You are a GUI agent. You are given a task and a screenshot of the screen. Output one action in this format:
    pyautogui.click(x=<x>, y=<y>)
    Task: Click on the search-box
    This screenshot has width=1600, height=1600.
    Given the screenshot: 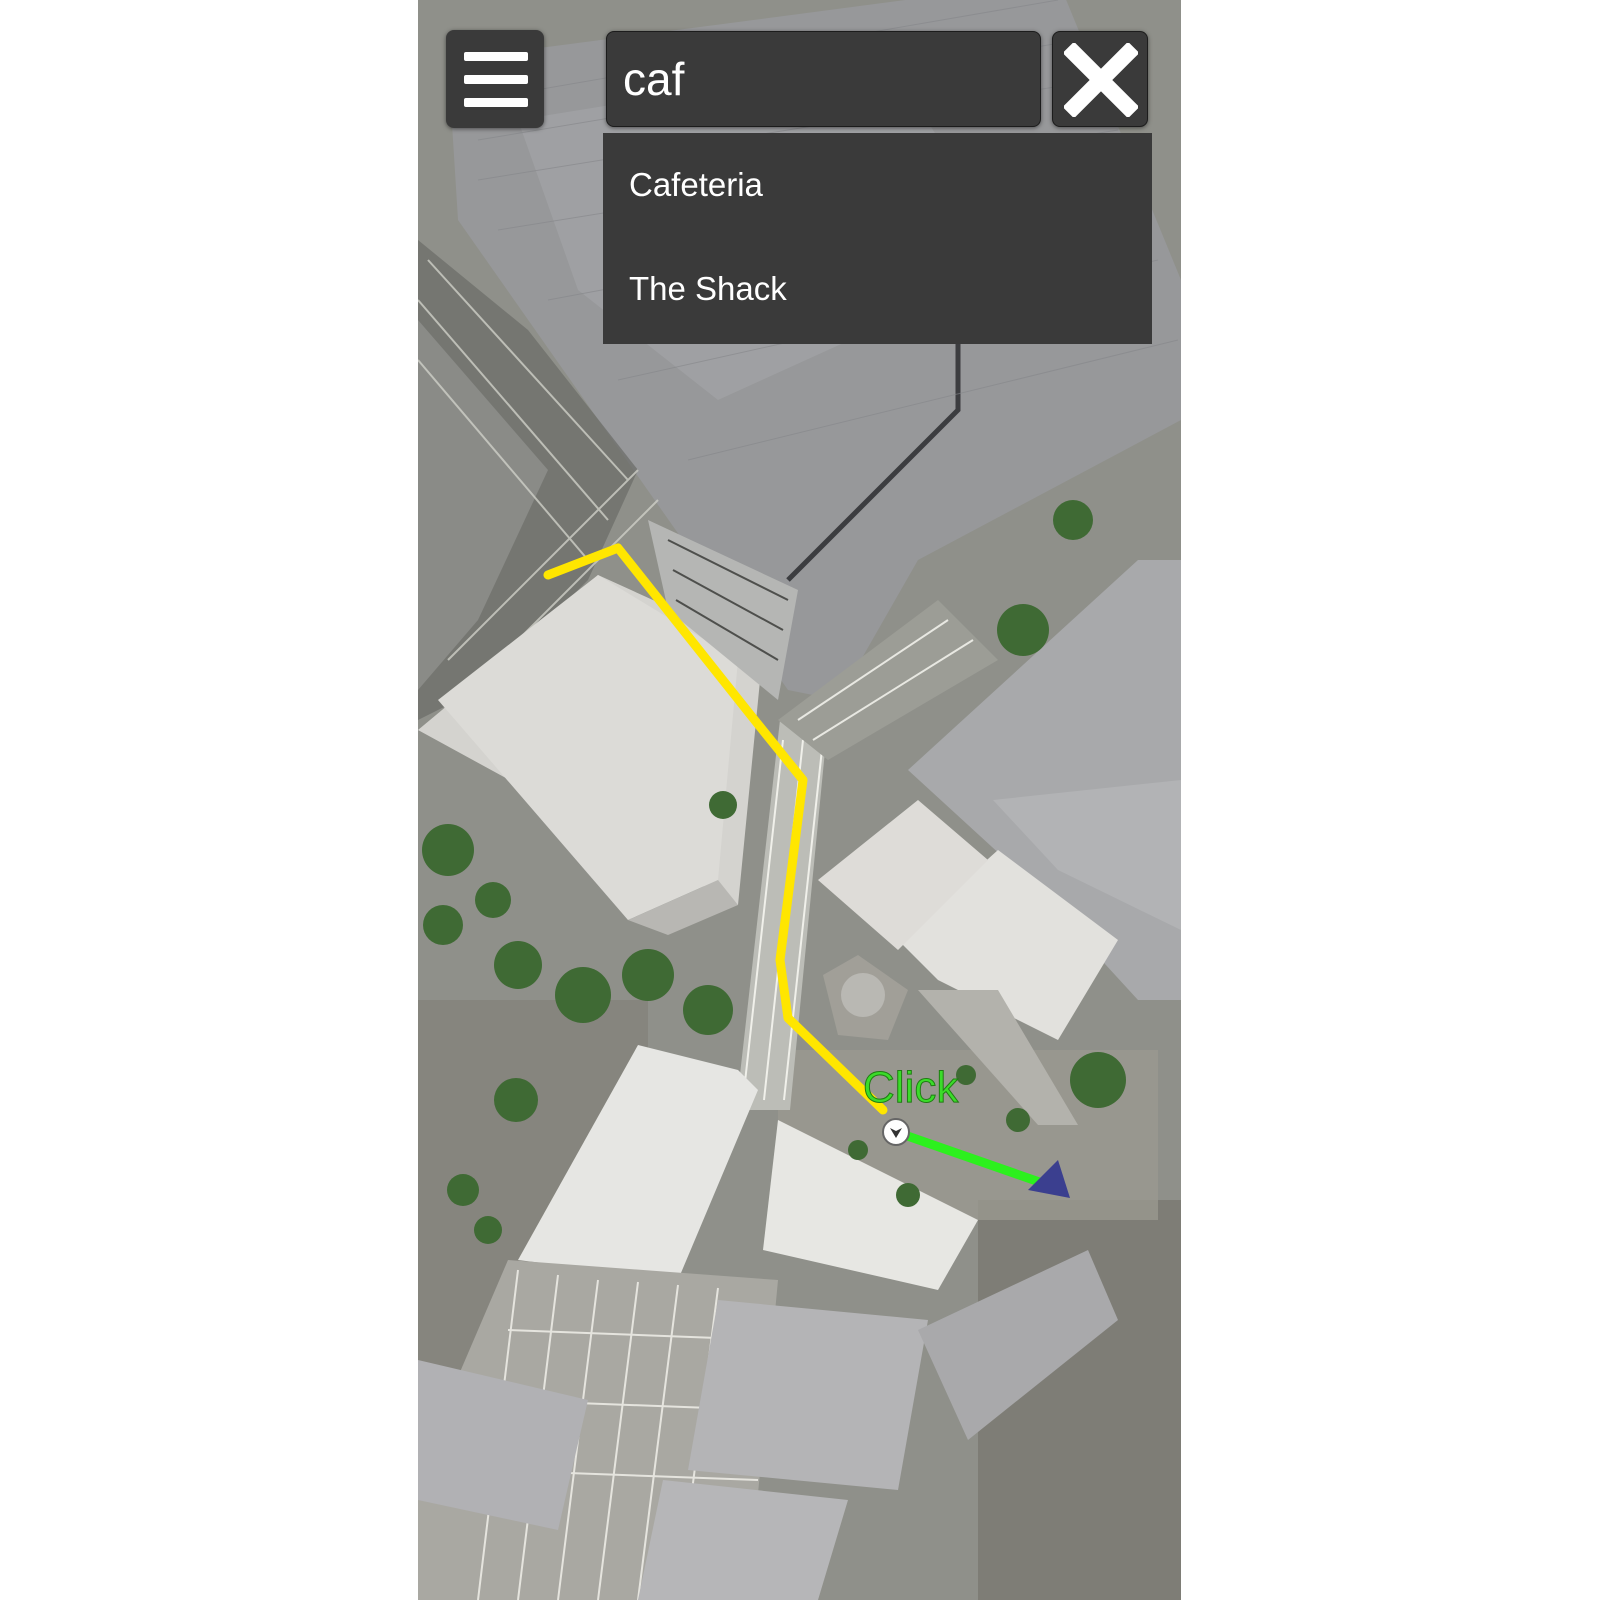 What is the action you would take?
    pyautogui.click(x=823, y=79)
    